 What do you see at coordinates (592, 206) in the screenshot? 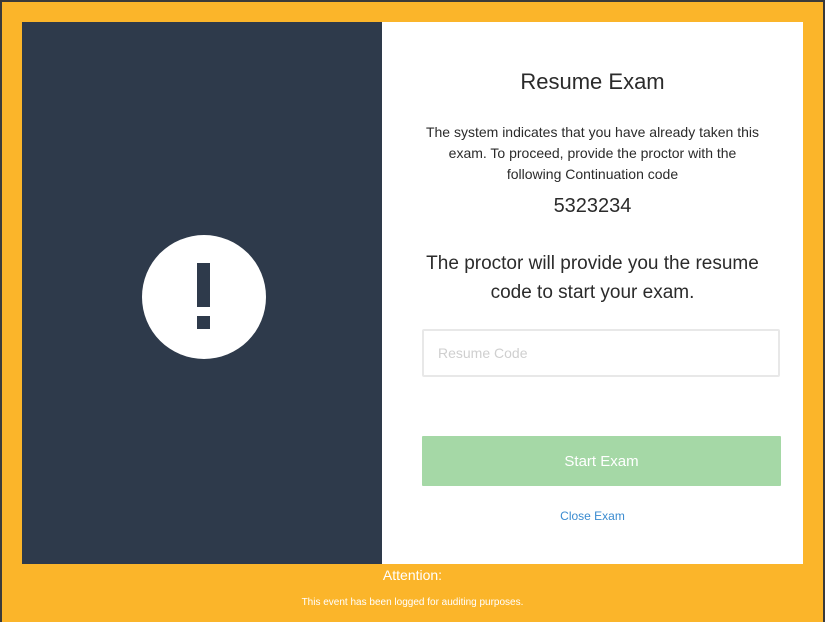
I see `continuation-code: 5323234` at bounding box center [592, 206].